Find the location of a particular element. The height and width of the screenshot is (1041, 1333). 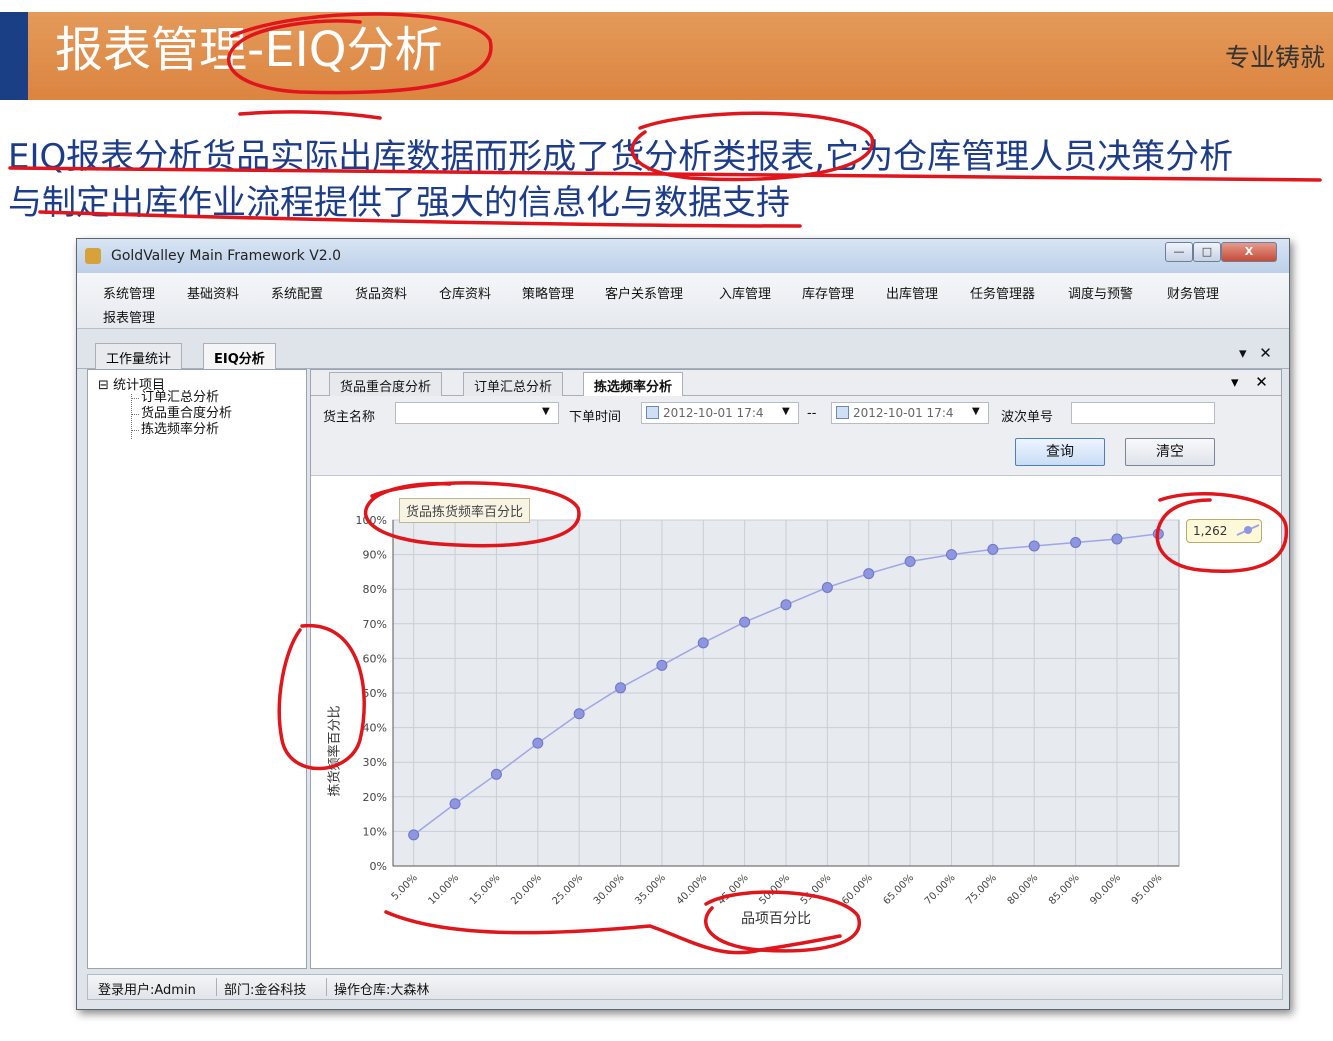

x-tick-label: 85.00% is located at coordinates (1064, 889).